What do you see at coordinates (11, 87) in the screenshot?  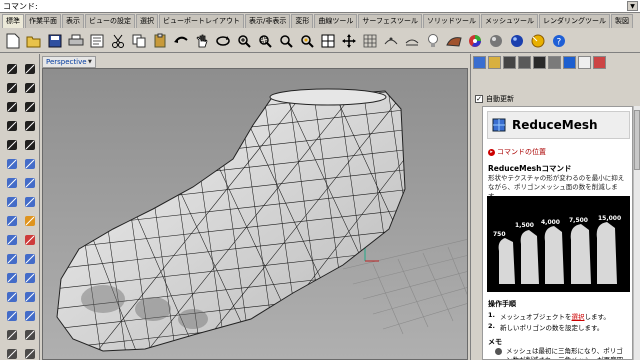 I see `line-icon` at bounding box center [11, 87].